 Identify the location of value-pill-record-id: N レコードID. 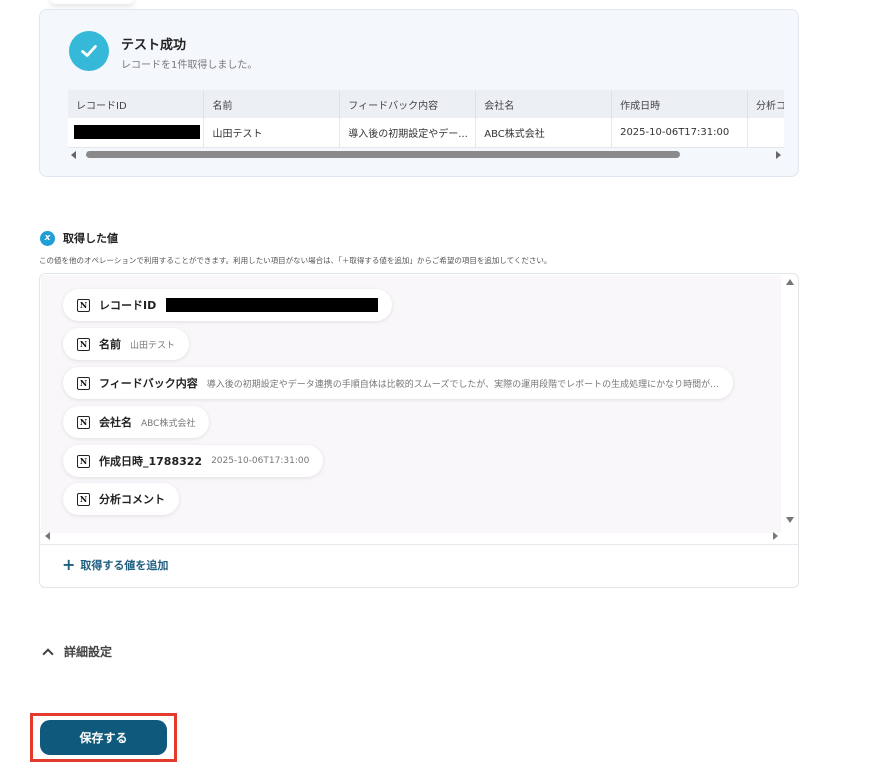
(228, 305).